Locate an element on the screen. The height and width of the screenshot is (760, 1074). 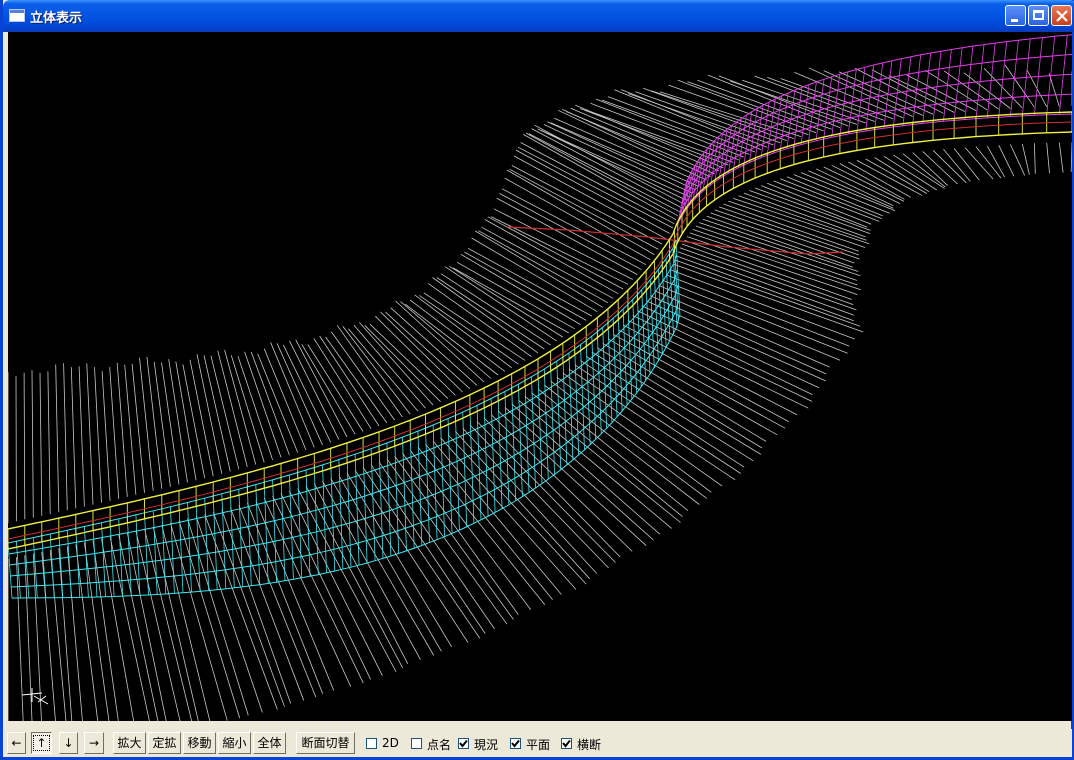
checkbox-cross-section is located at coordinates (566, 743).